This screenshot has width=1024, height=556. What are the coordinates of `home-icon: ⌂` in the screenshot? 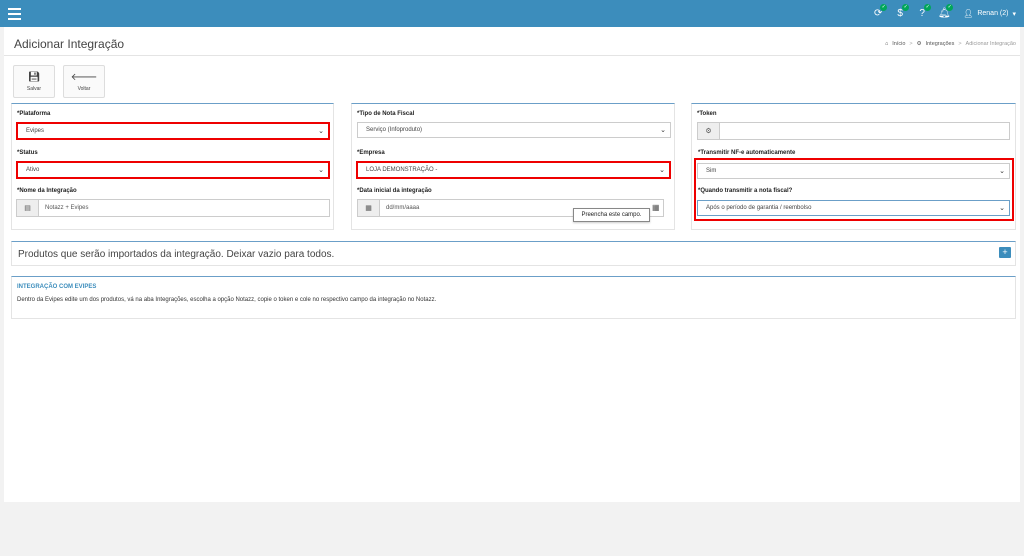 It's located at (886, 44).